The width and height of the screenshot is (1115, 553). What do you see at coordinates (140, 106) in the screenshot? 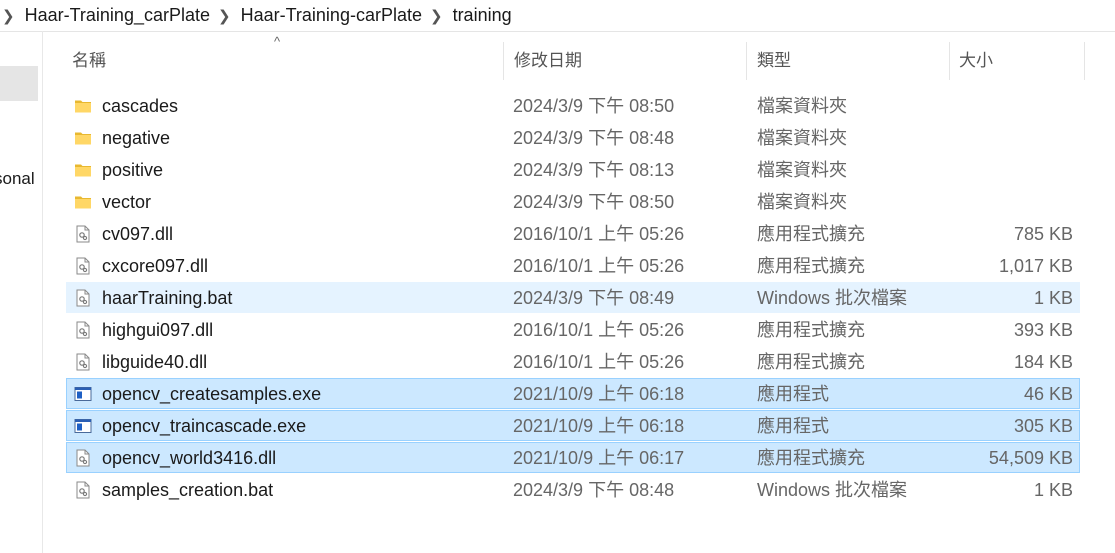
I see `file-name: cascades` at bounding box center [140, 106].